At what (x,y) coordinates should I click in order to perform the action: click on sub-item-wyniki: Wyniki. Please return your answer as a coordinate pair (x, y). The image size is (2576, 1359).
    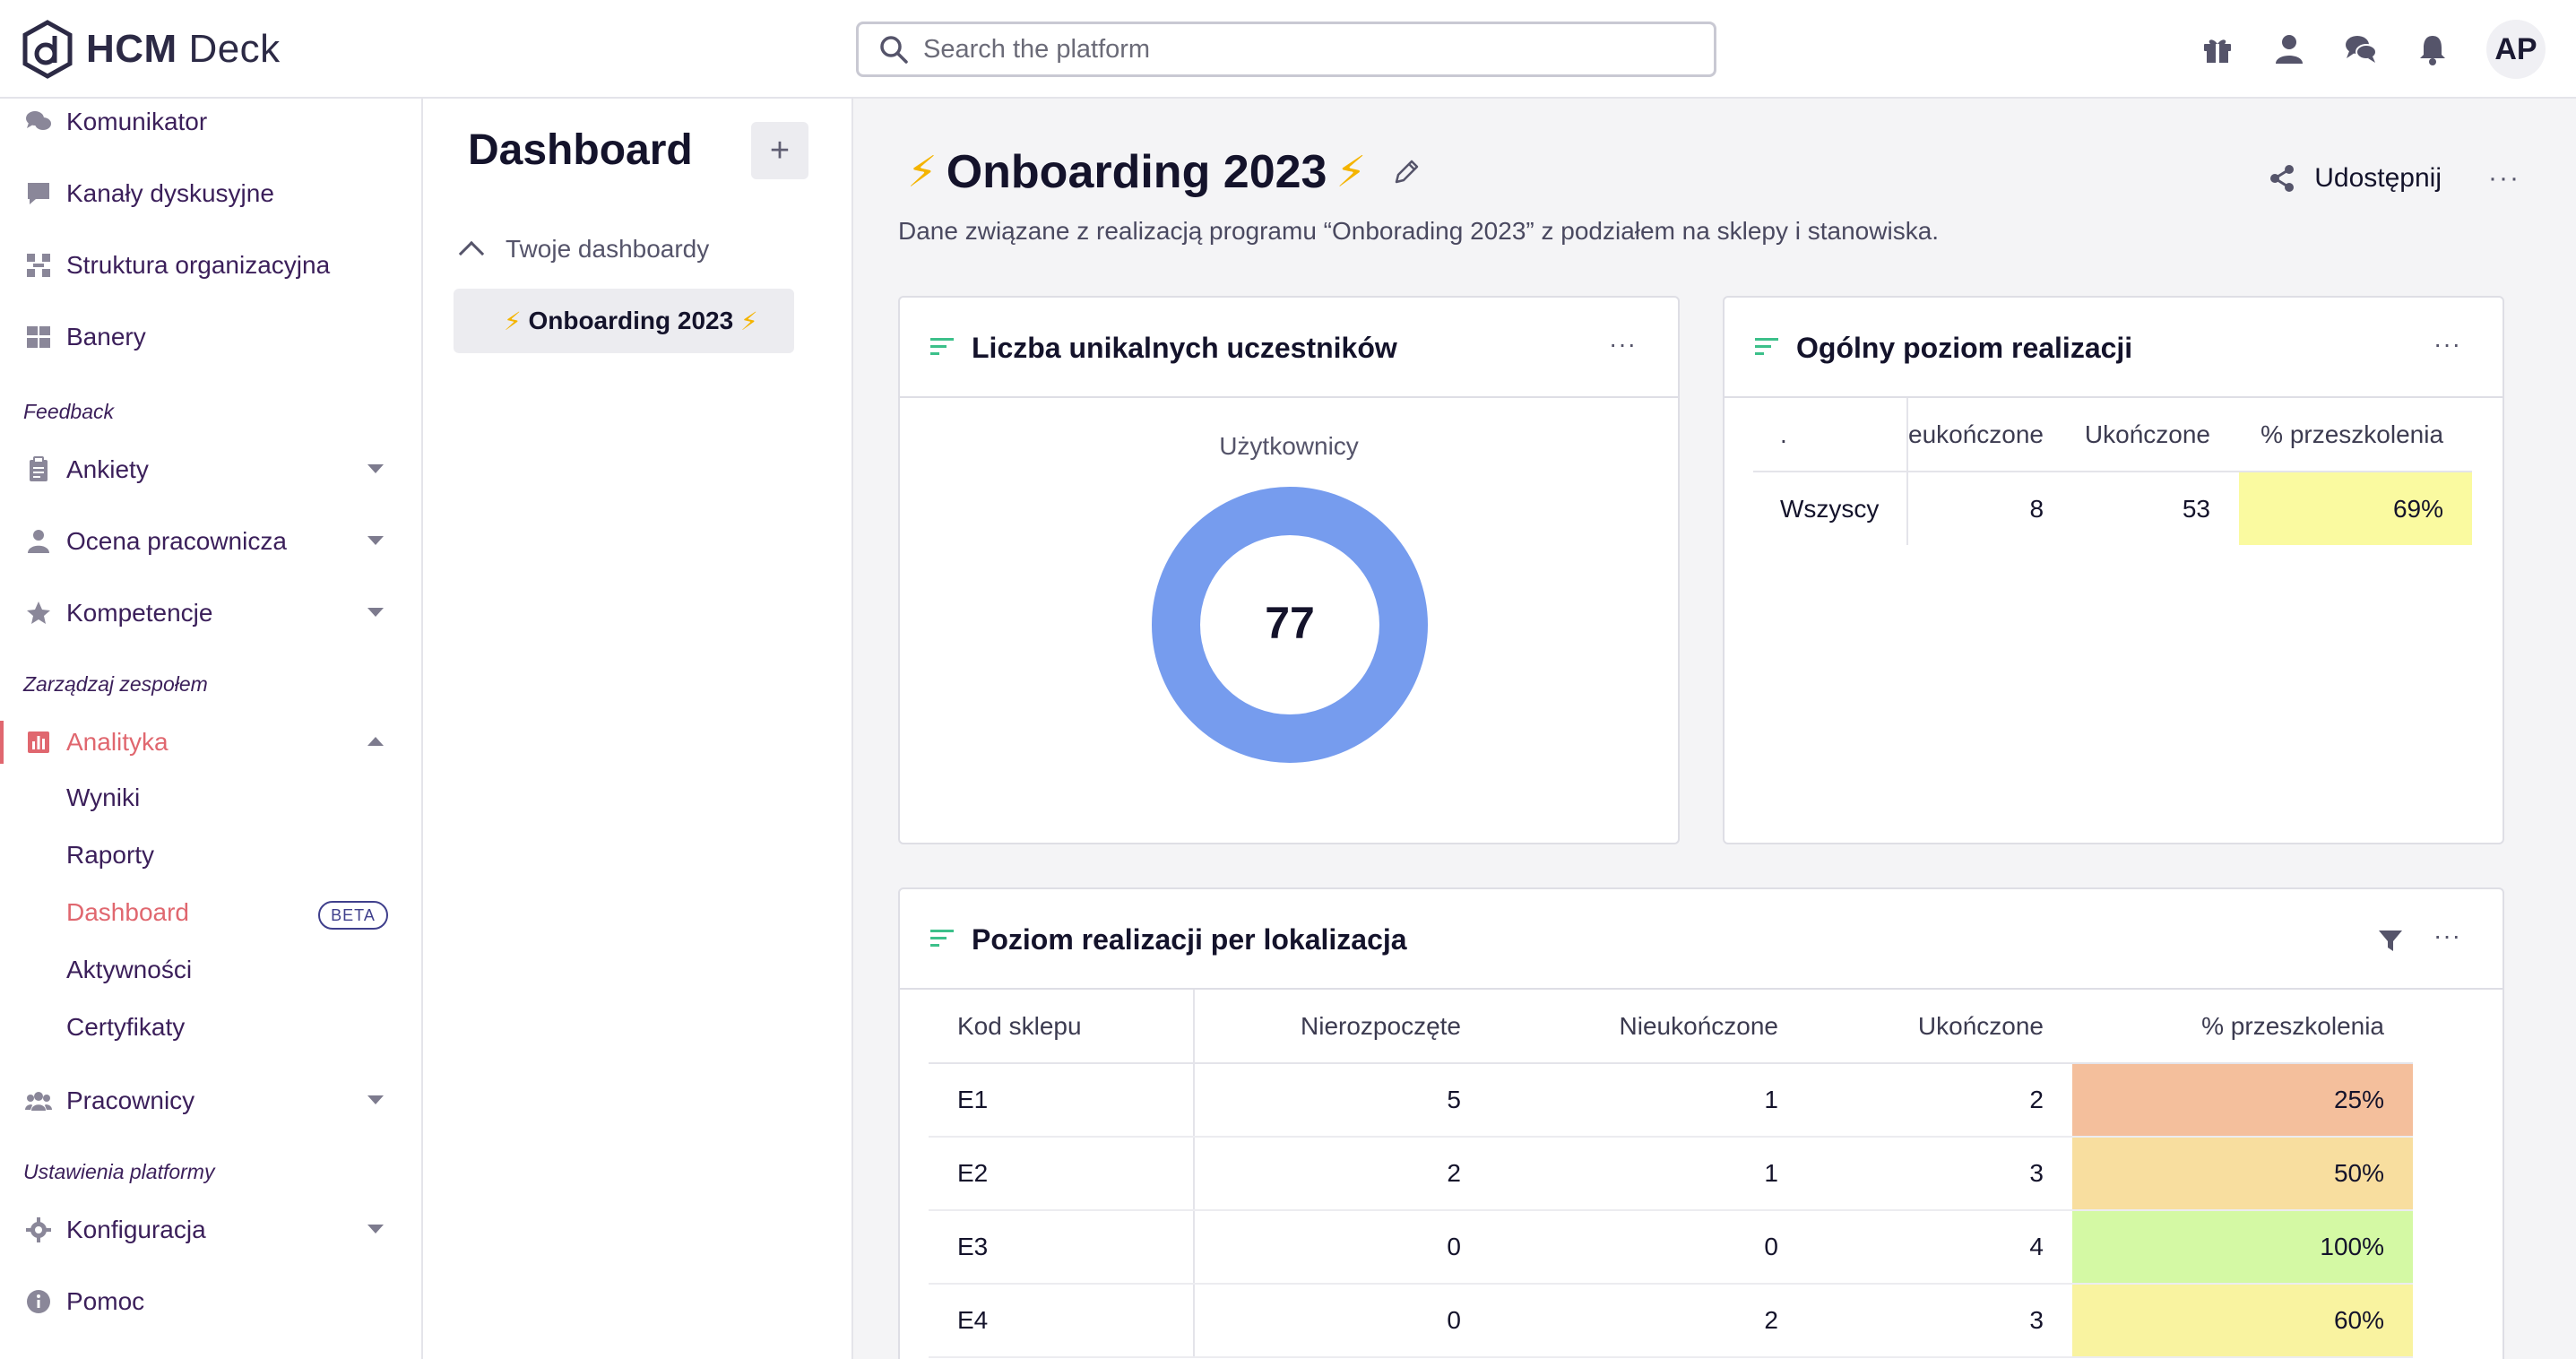
    Looking at the image, I should click on (103, 798).